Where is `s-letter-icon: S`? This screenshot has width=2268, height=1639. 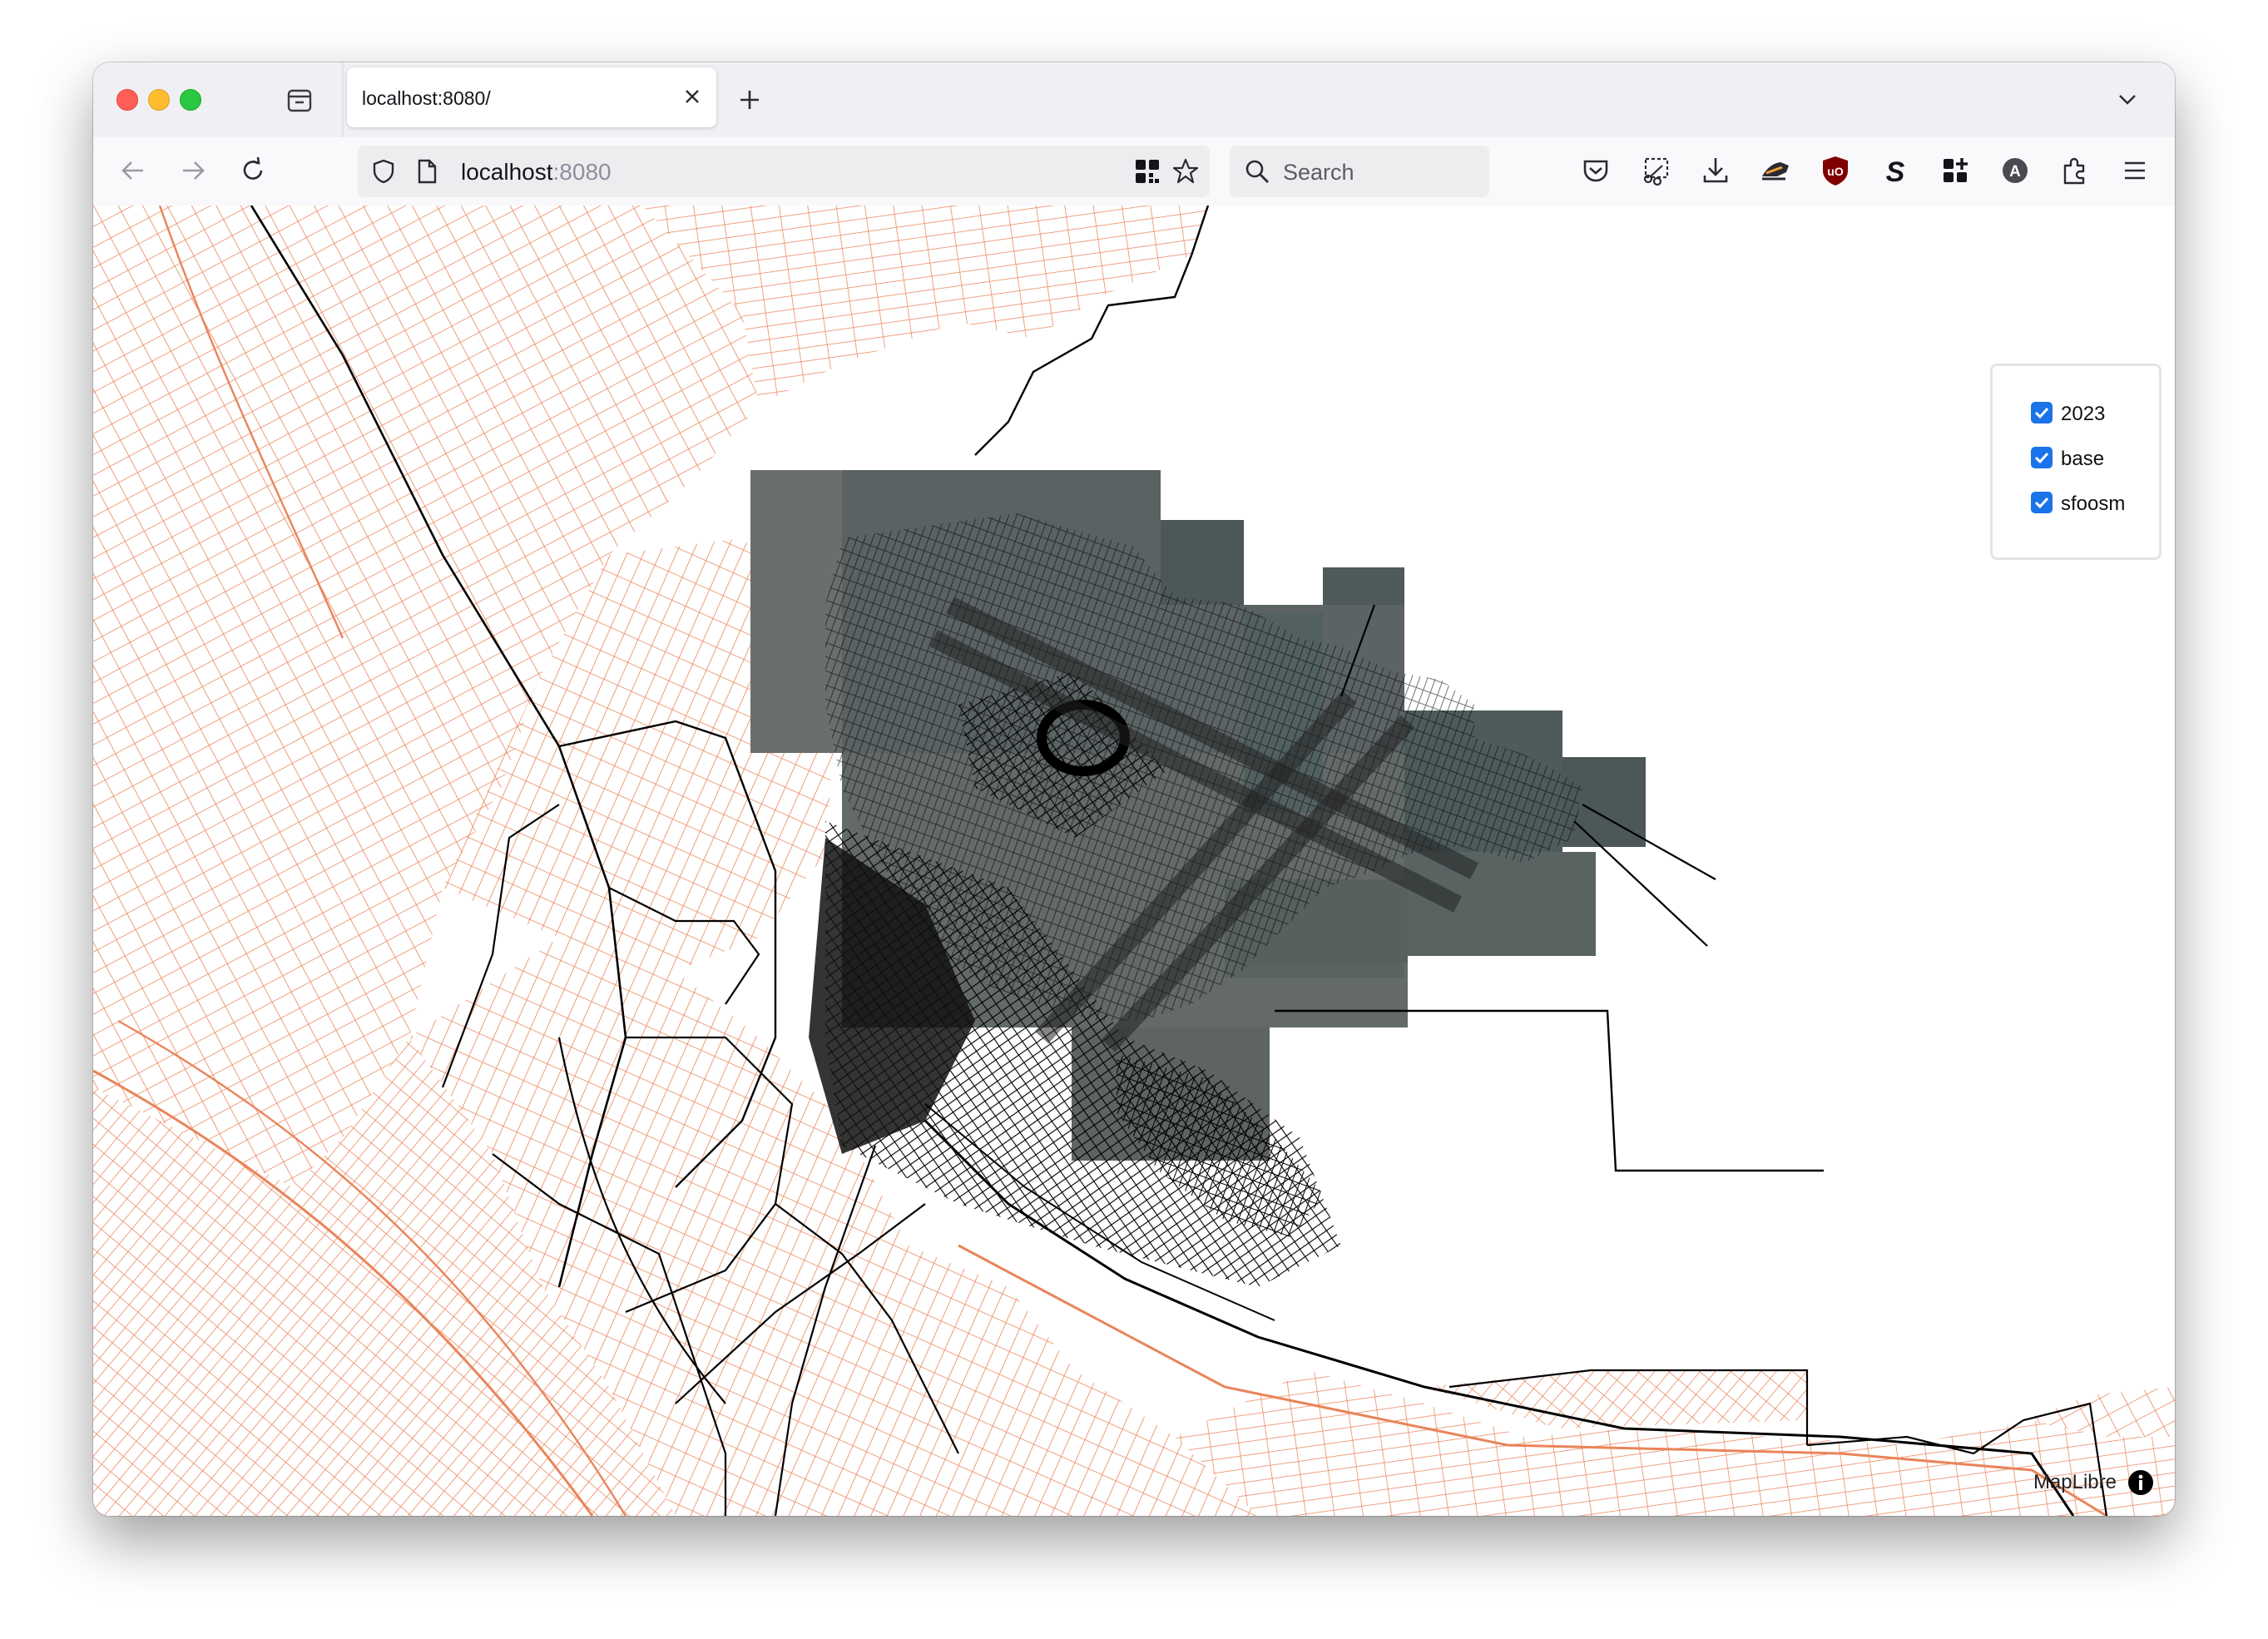
s-letter-icon: S is located at coordinates (1895, 171).